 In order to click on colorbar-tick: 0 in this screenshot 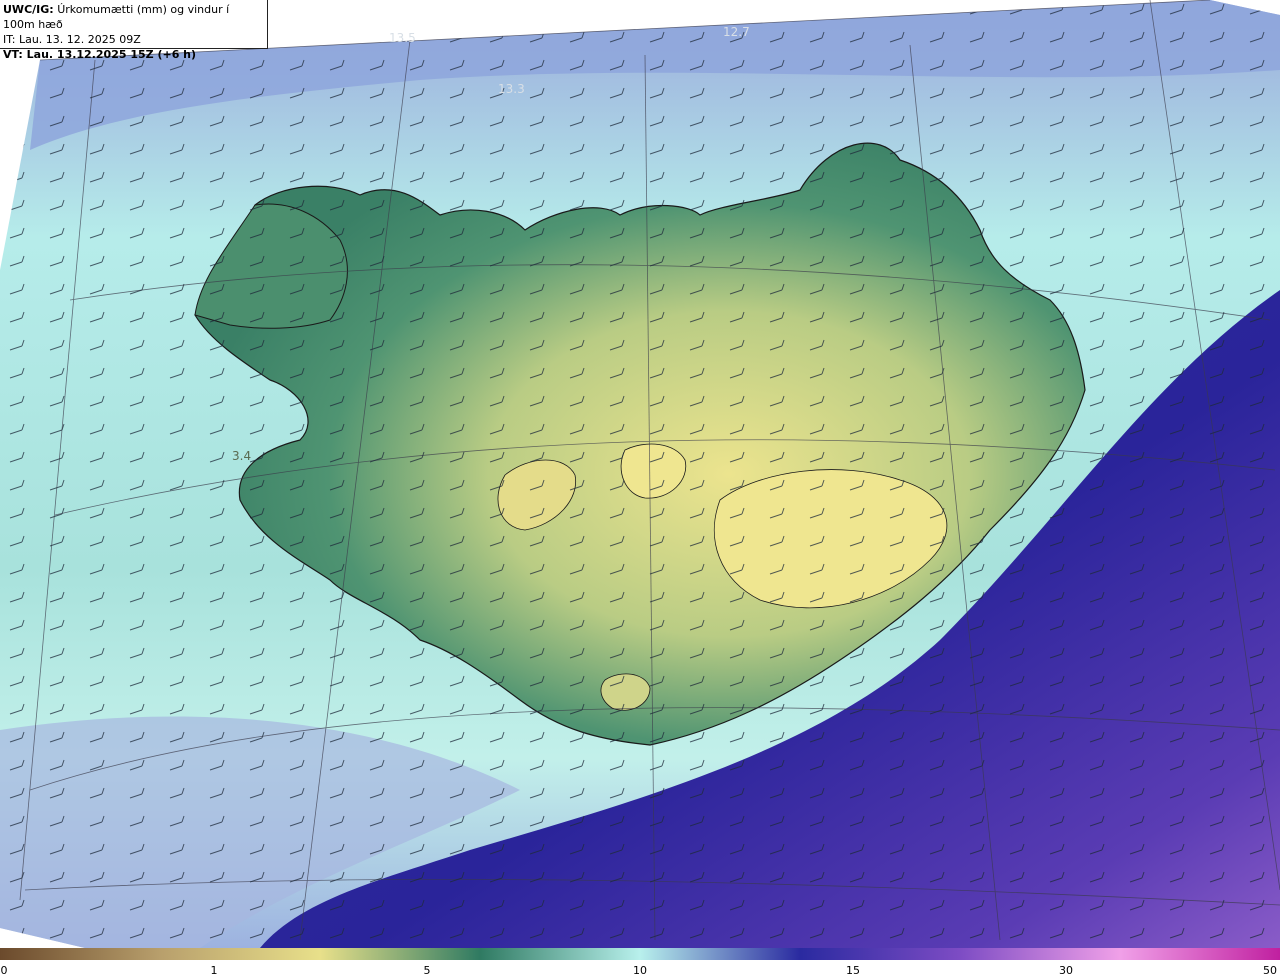, I will do `click(4, 970)`.